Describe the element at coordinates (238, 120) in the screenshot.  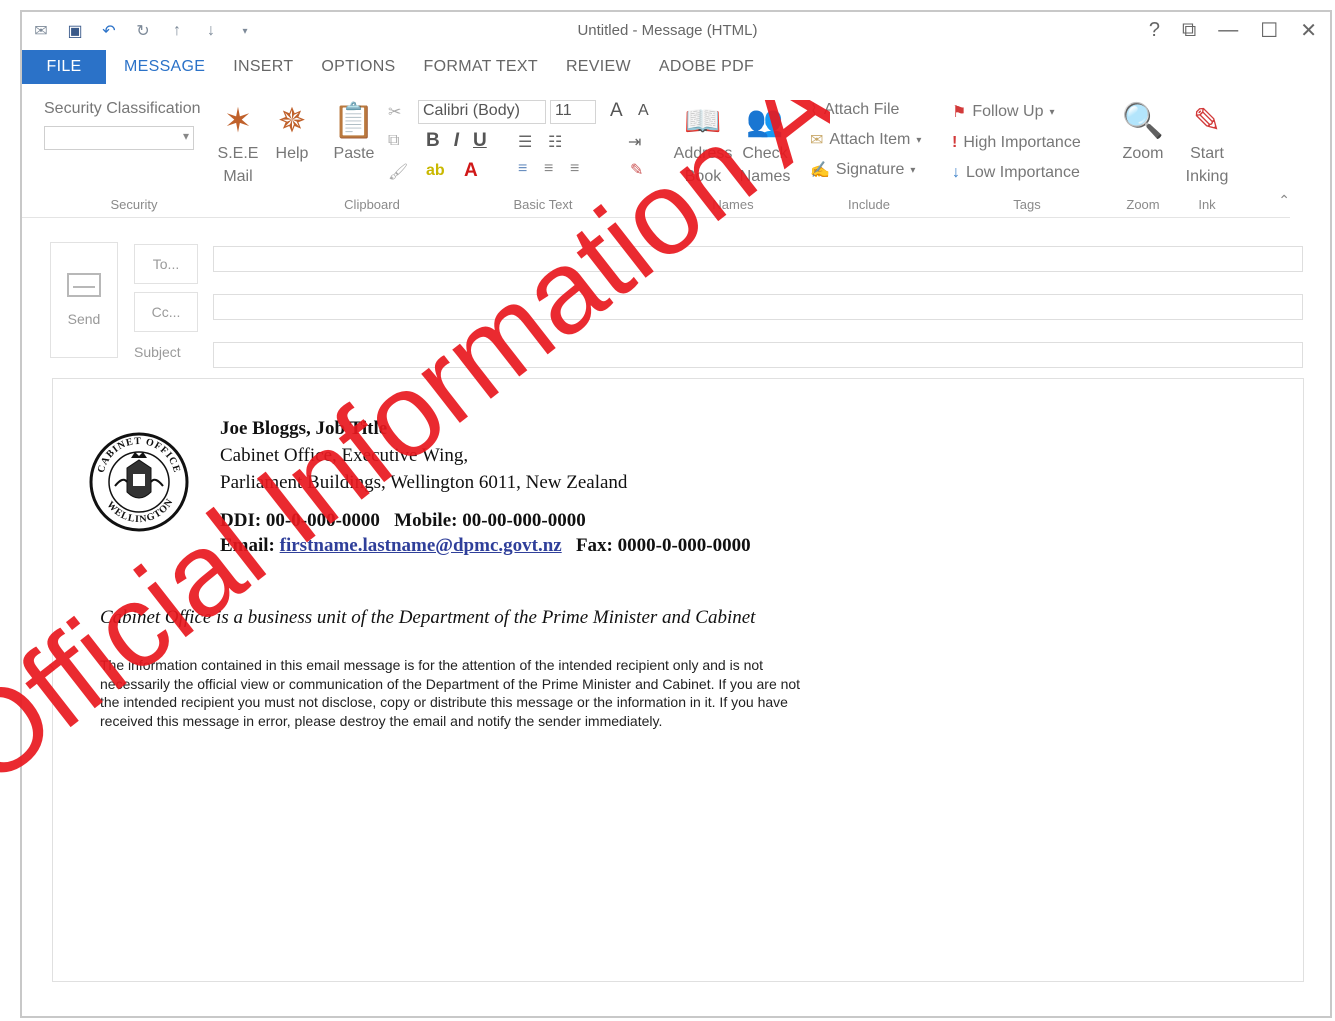
I see `see-mail-icon: ✶` at that location.